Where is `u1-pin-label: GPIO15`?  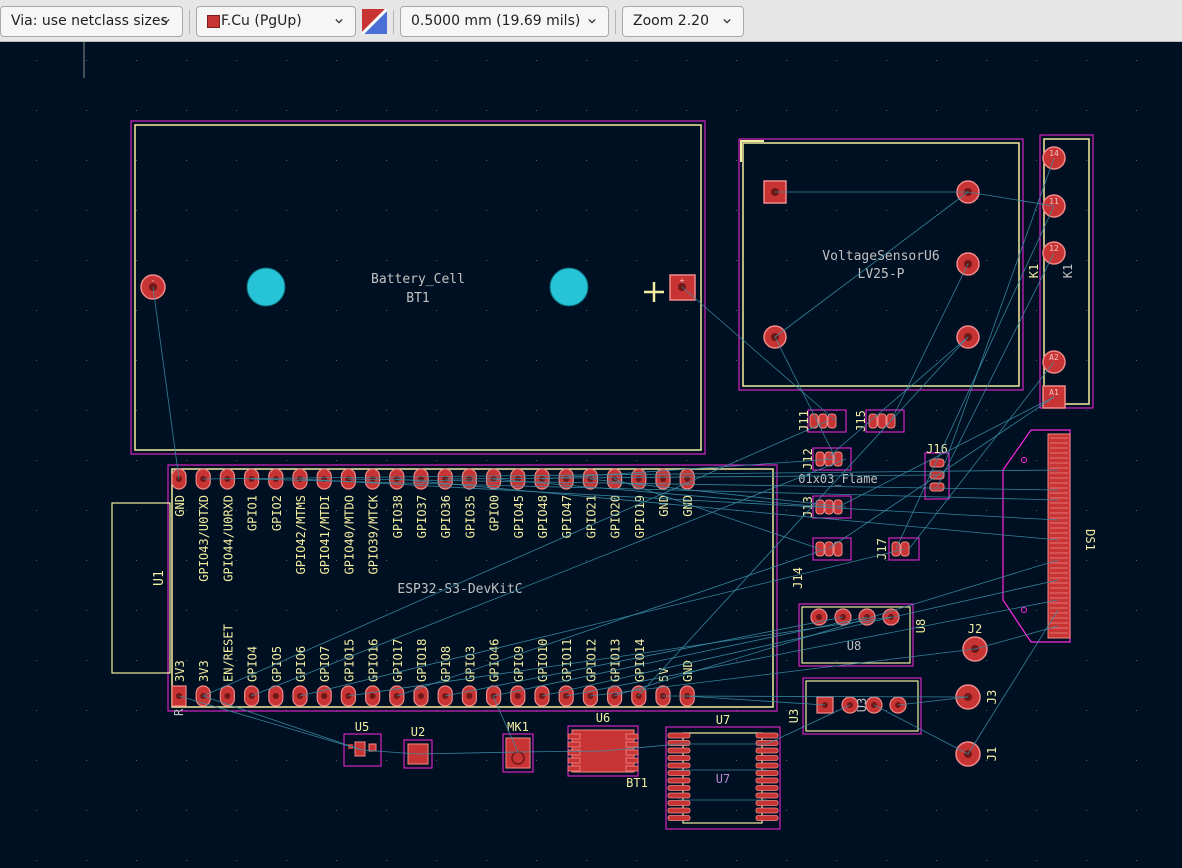
u1-pin-label: GPIO15 is located at coordinates (349, 660).